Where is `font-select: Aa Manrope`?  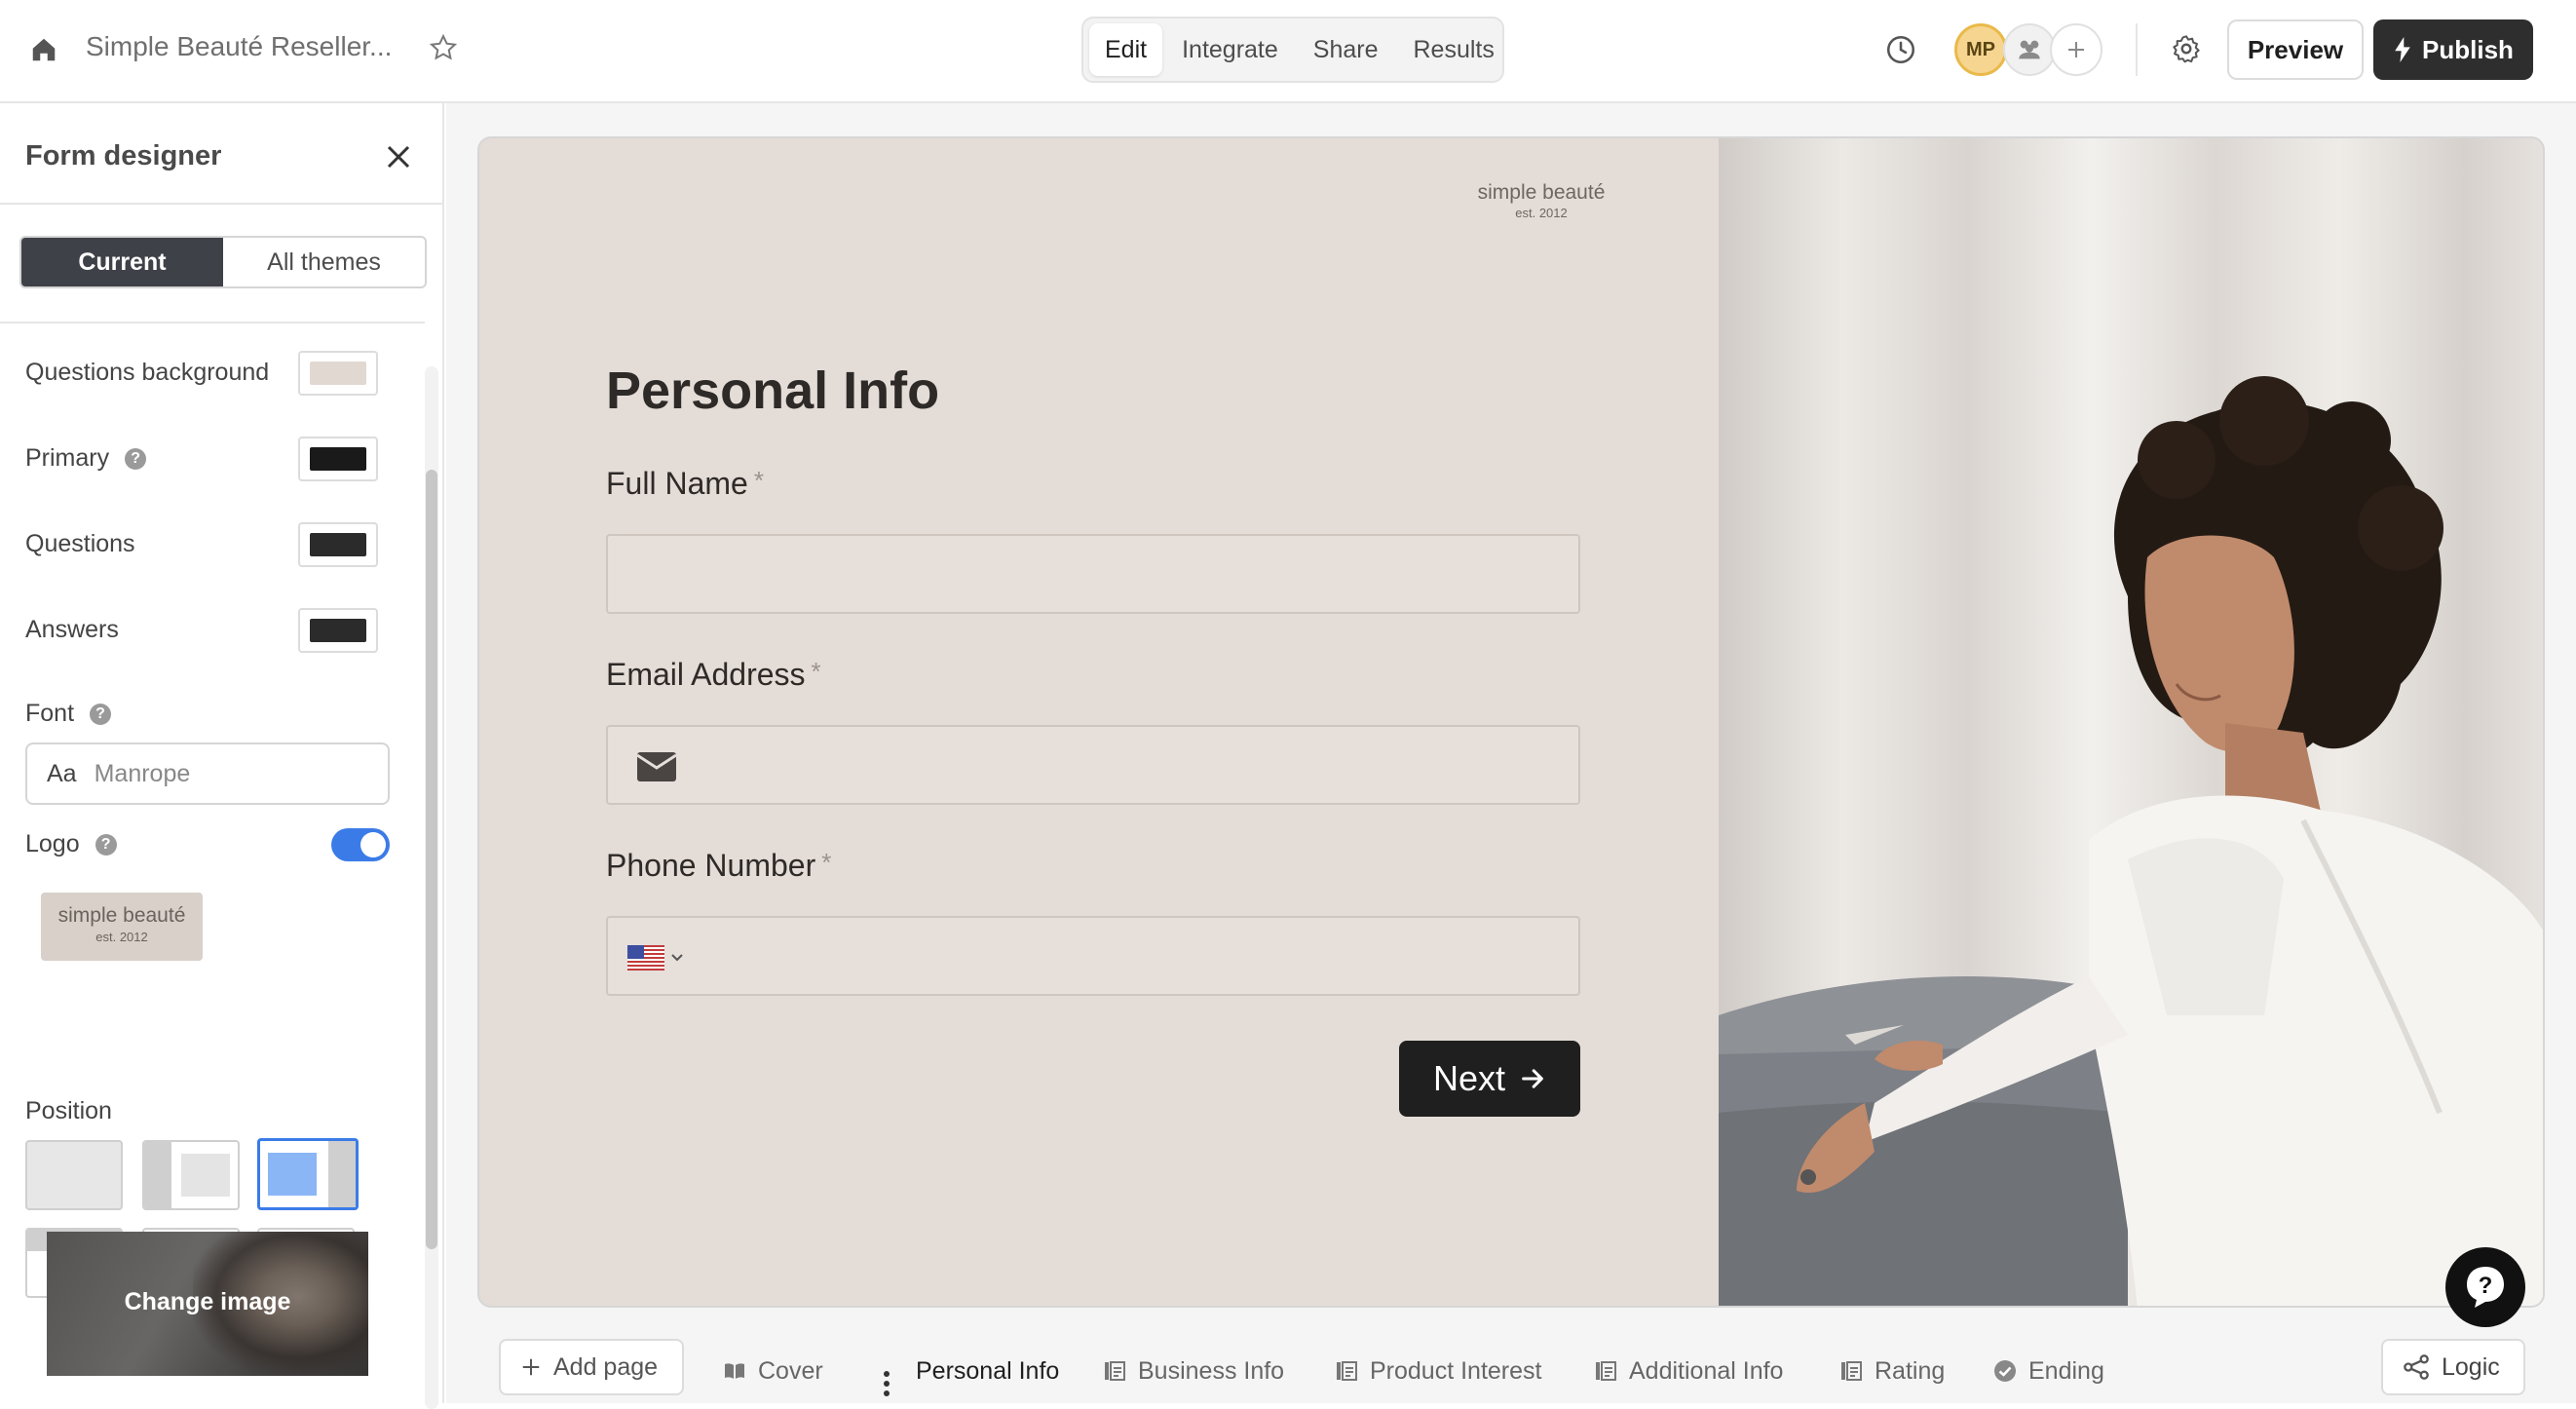 font-select: Aa Manrope is located at coordinates (207, 774).